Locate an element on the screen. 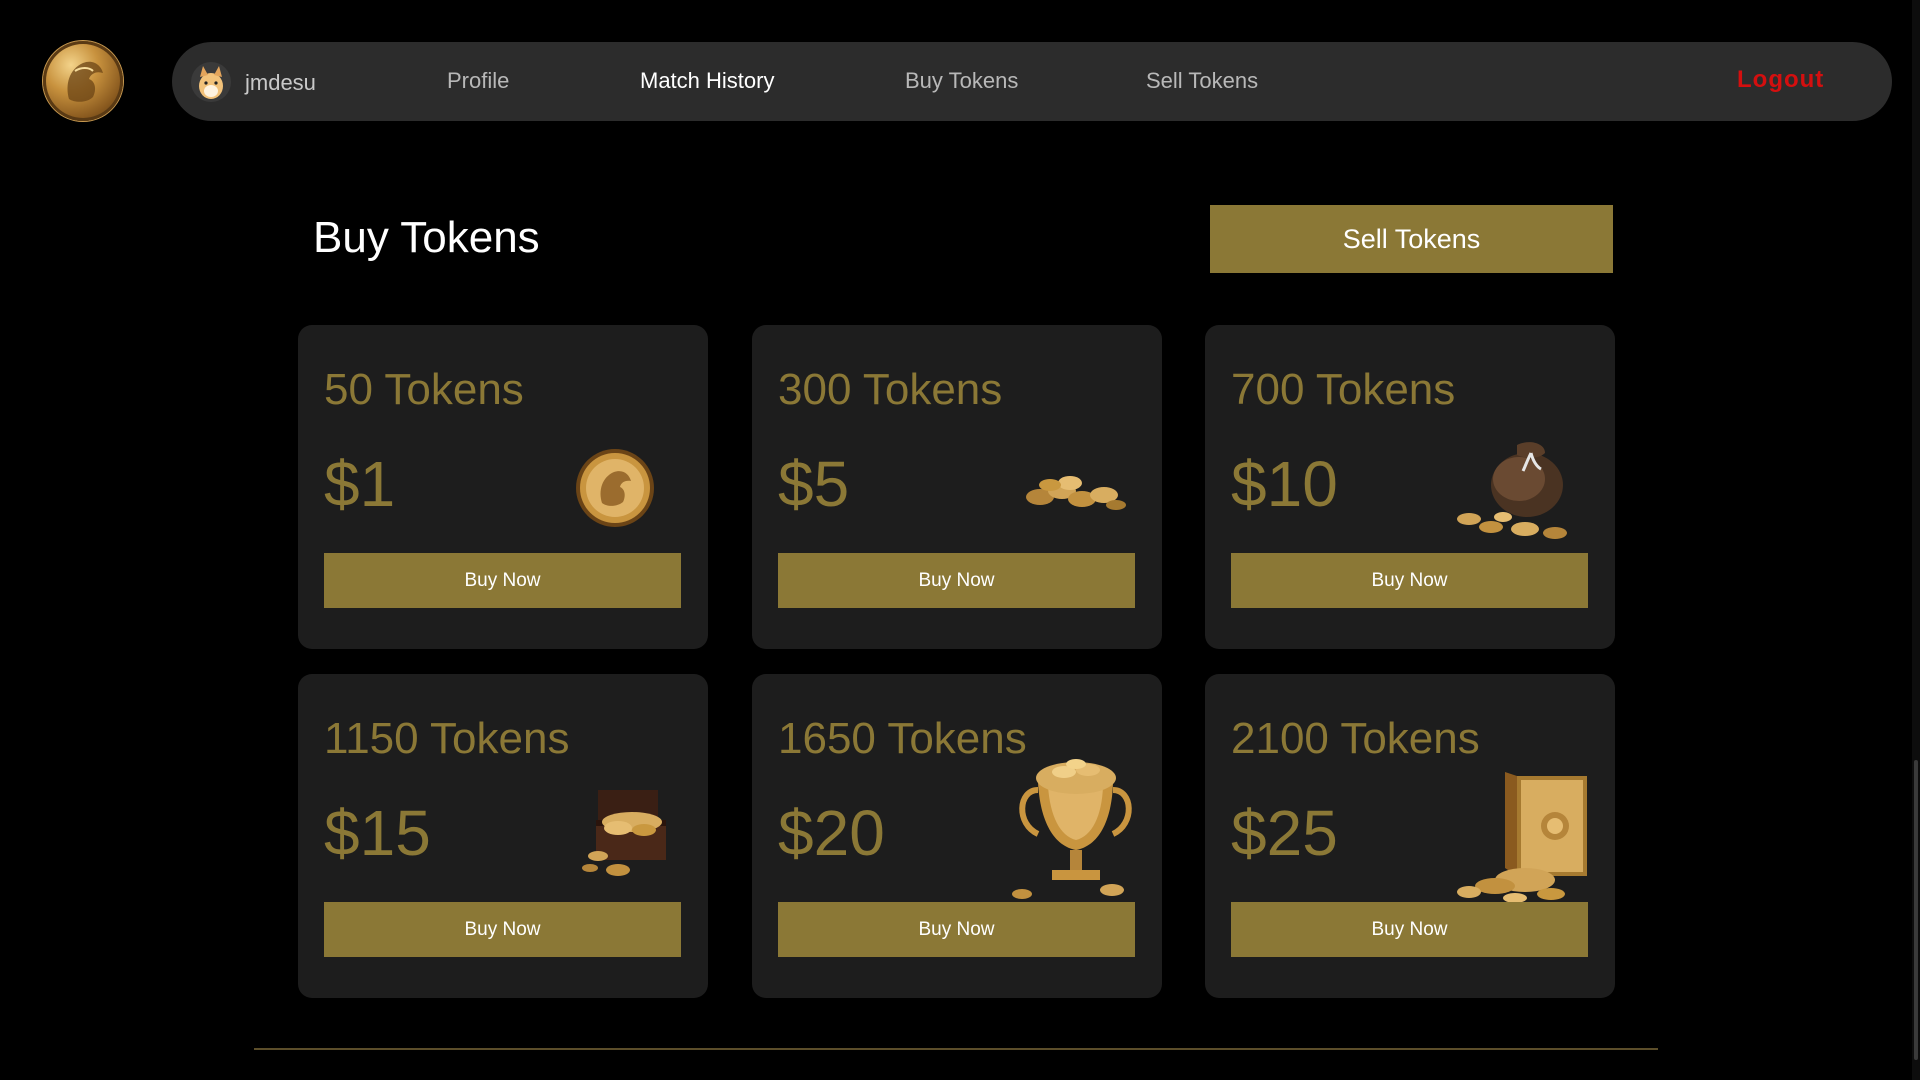 The height and width of the screenshot is (1080, 1920). safe-vault-icon is located at coordinates (1525, 838).